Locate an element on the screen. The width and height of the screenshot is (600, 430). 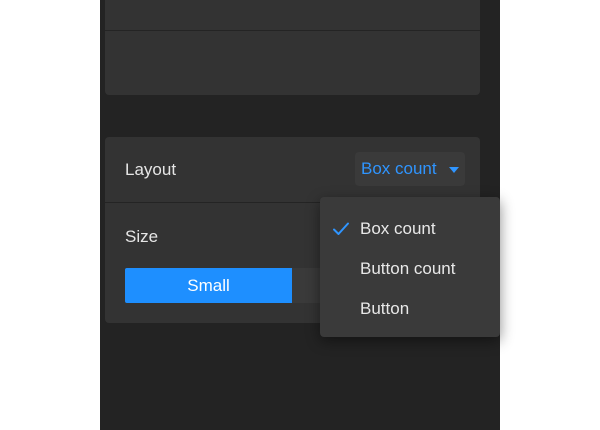
settings-card-top is located at coordinates (292, 47).